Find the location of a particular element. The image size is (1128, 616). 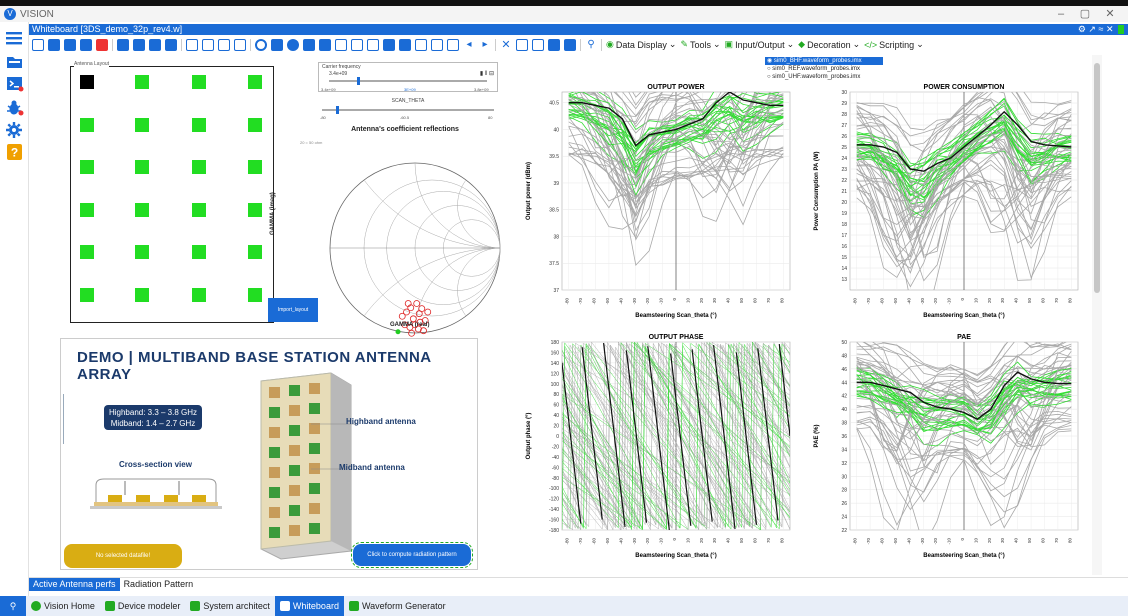

minimize-button: – is located at coordinates (1061, 14).